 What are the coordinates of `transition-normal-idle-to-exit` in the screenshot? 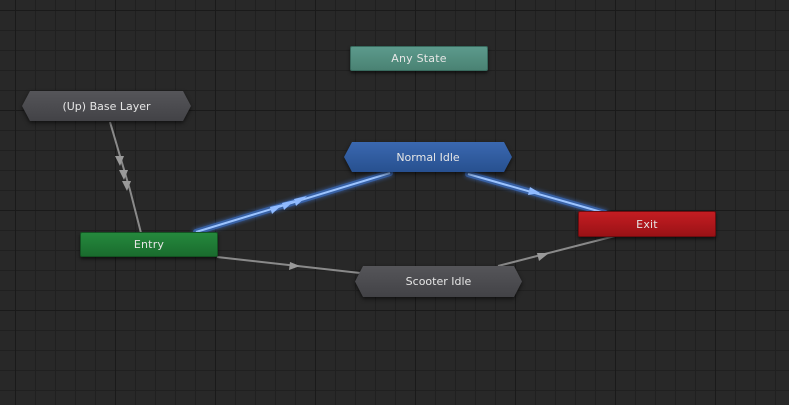 It's located at (536, 193).